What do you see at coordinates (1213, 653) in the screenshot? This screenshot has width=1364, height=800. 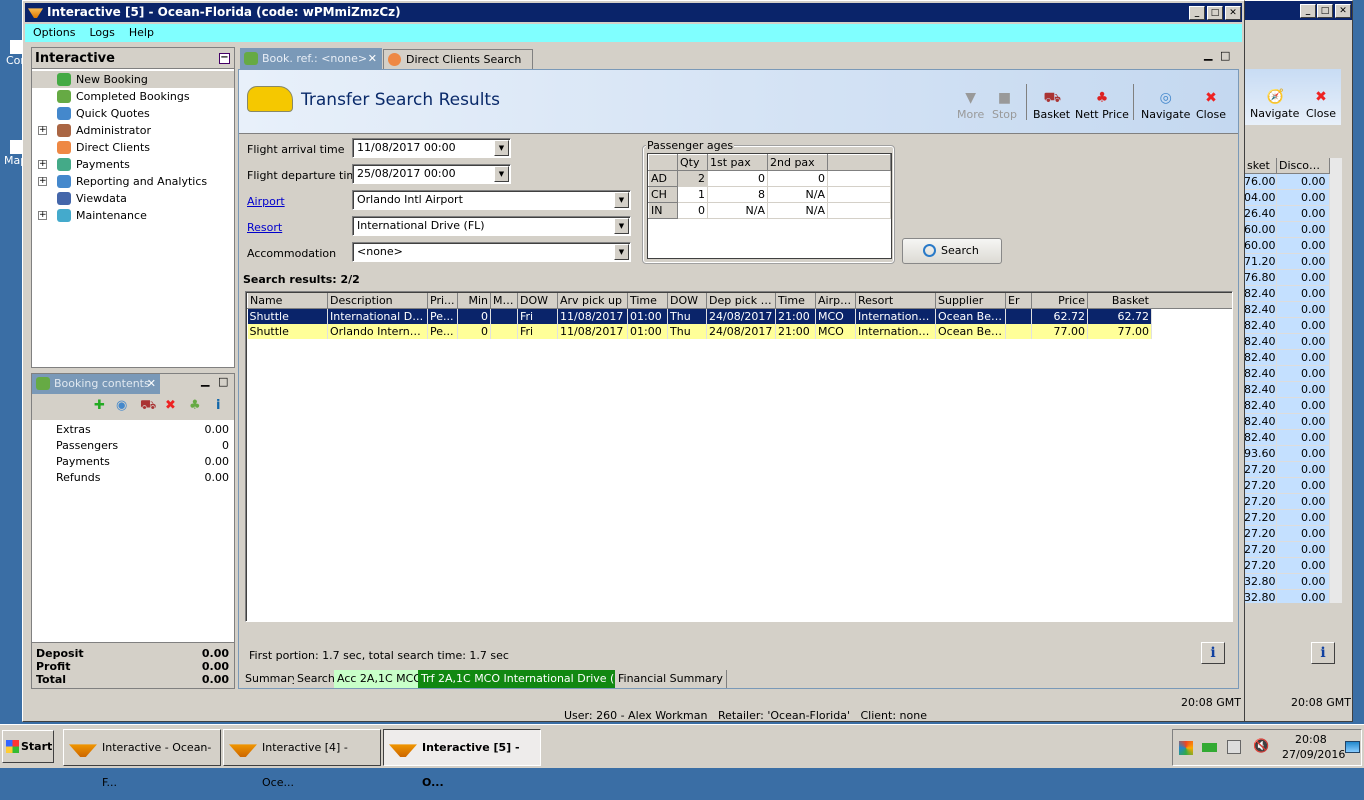 I see `info-button: i` at bounding box center [1213, 653].